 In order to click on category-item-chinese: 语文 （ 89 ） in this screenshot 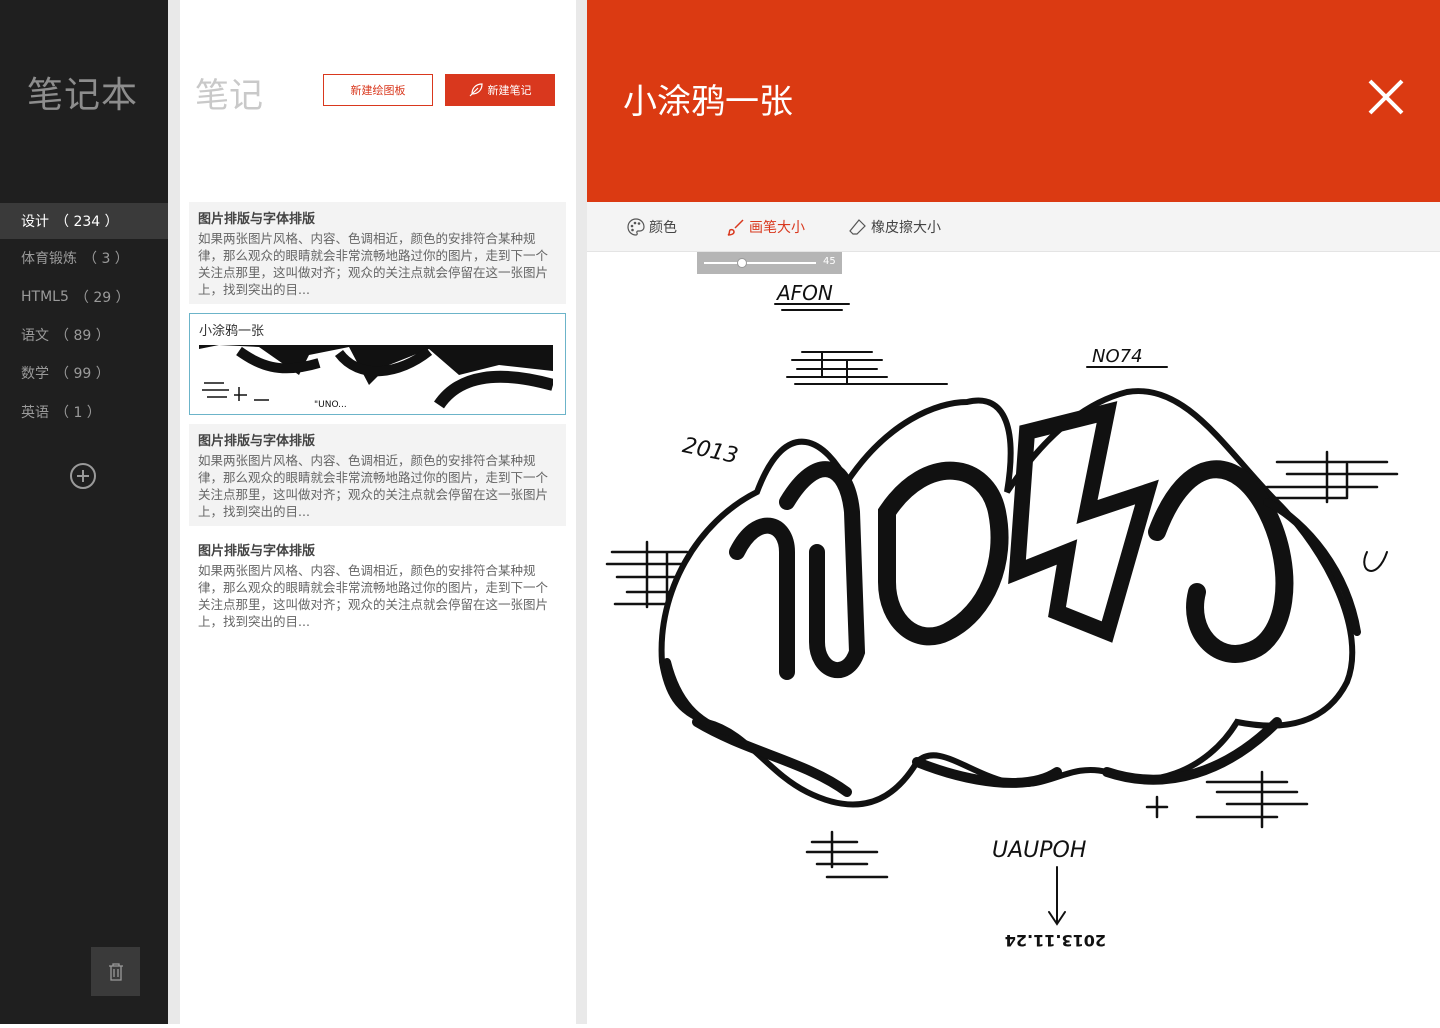, I will do `click(84, 335)`.